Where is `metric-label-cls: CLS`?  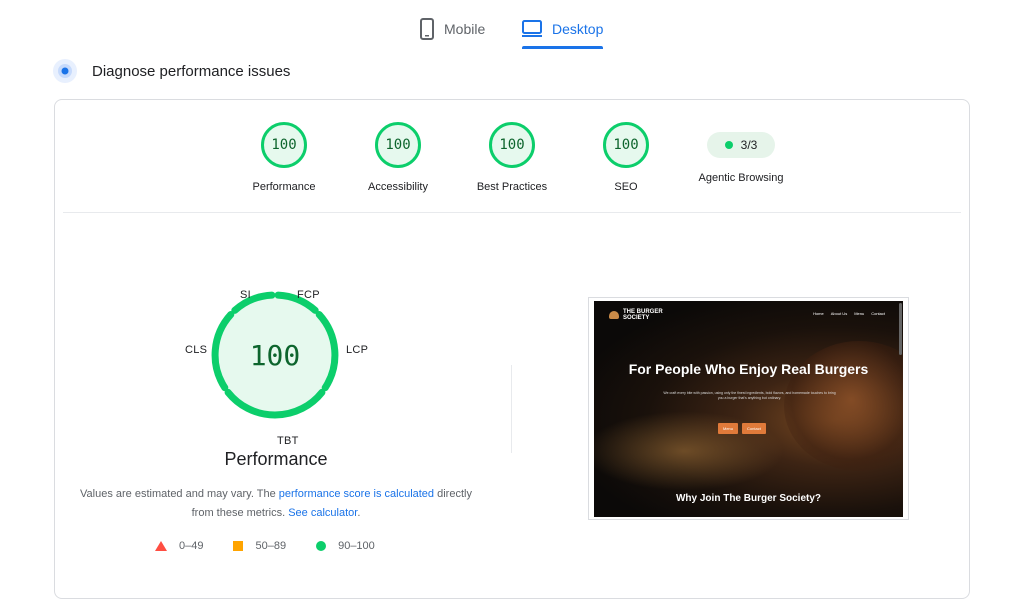 metric-label-cls: CLS is located at coordinates (196, 350).